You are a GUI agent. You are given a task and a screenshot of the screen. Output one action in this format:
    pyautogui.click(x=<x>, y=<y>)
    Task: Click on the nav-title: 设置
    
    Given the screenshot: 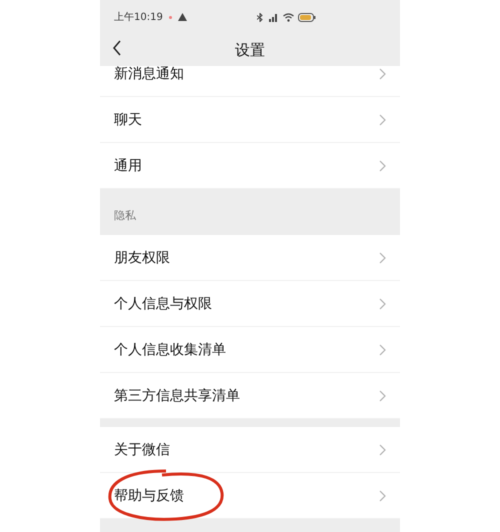 What is the action you would take?
    pyautogui.click(x=250, y=50)
    